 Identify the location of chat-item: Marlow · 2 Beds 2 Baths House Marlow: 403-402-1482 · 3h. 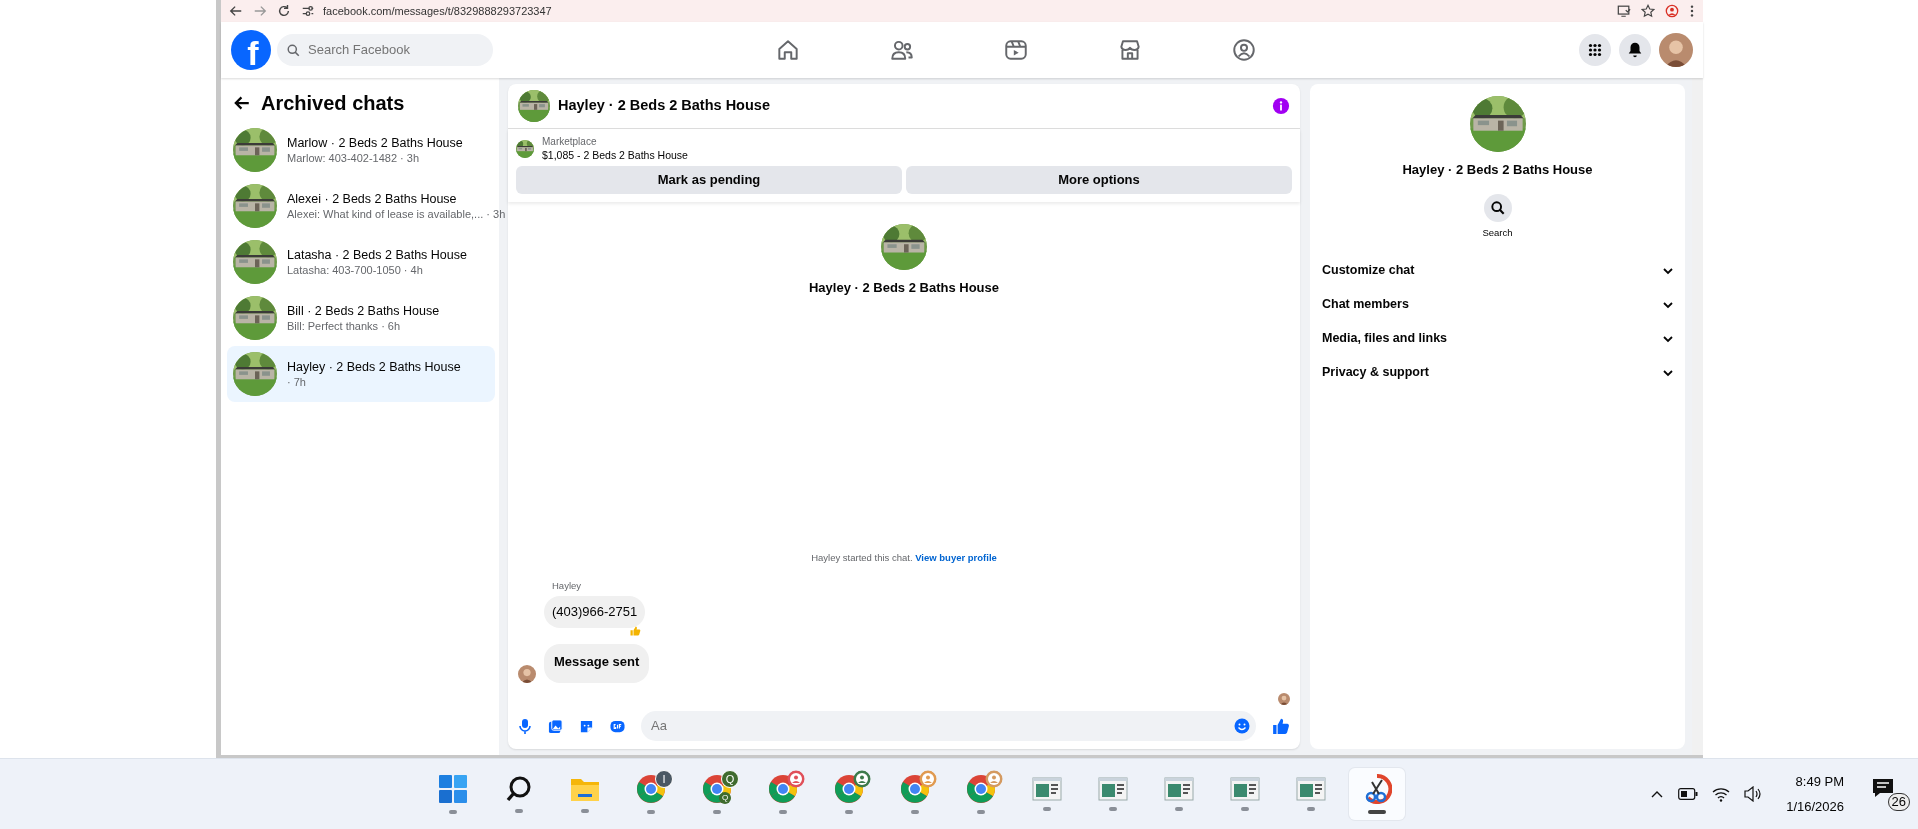
(361, 150).